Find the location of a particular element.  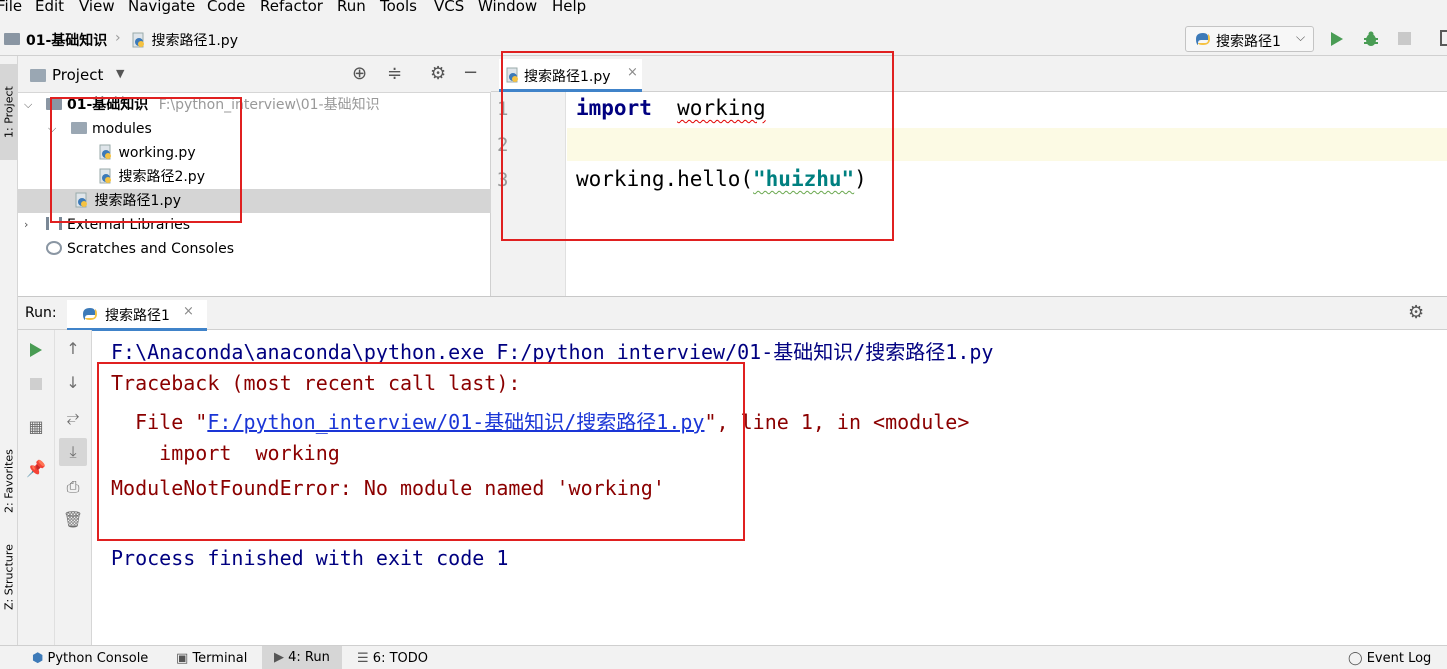

chevron-down-icon: ▼ is located at coordinates (120, 73).